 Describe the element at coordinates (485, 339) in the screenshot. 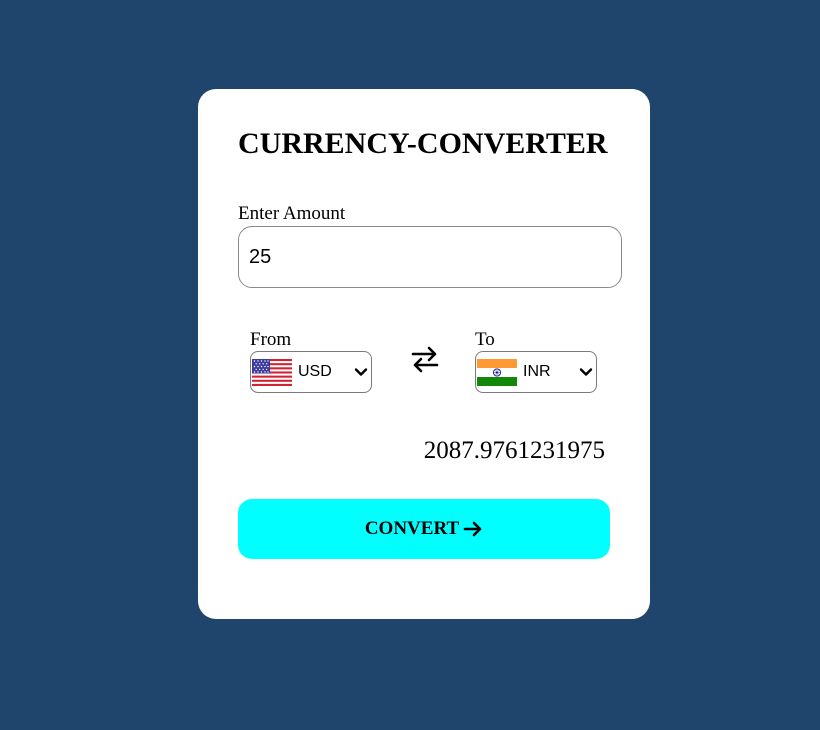

I see `to-label: To` at that location.